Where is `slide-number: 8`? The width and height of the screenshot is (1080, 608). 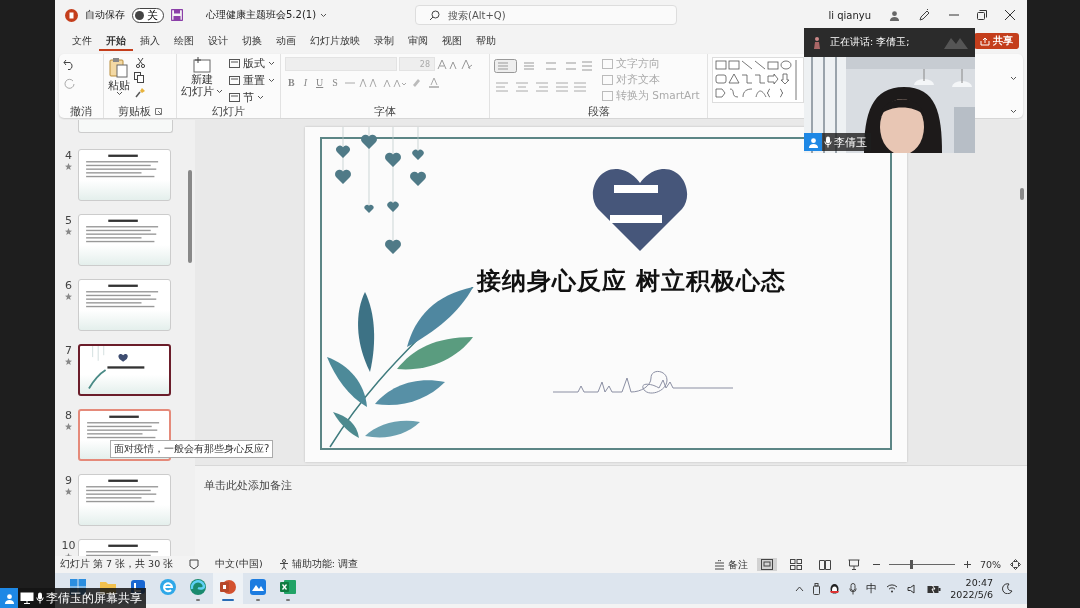
slide-number: 8 is located at coordinates (68, 415).